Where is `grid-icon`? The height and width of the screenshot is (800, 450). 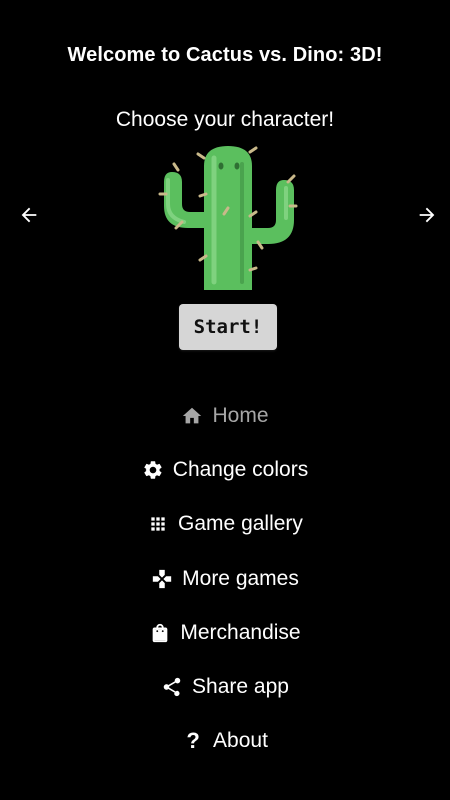 grid-icon is located at coordinates (158, 524).